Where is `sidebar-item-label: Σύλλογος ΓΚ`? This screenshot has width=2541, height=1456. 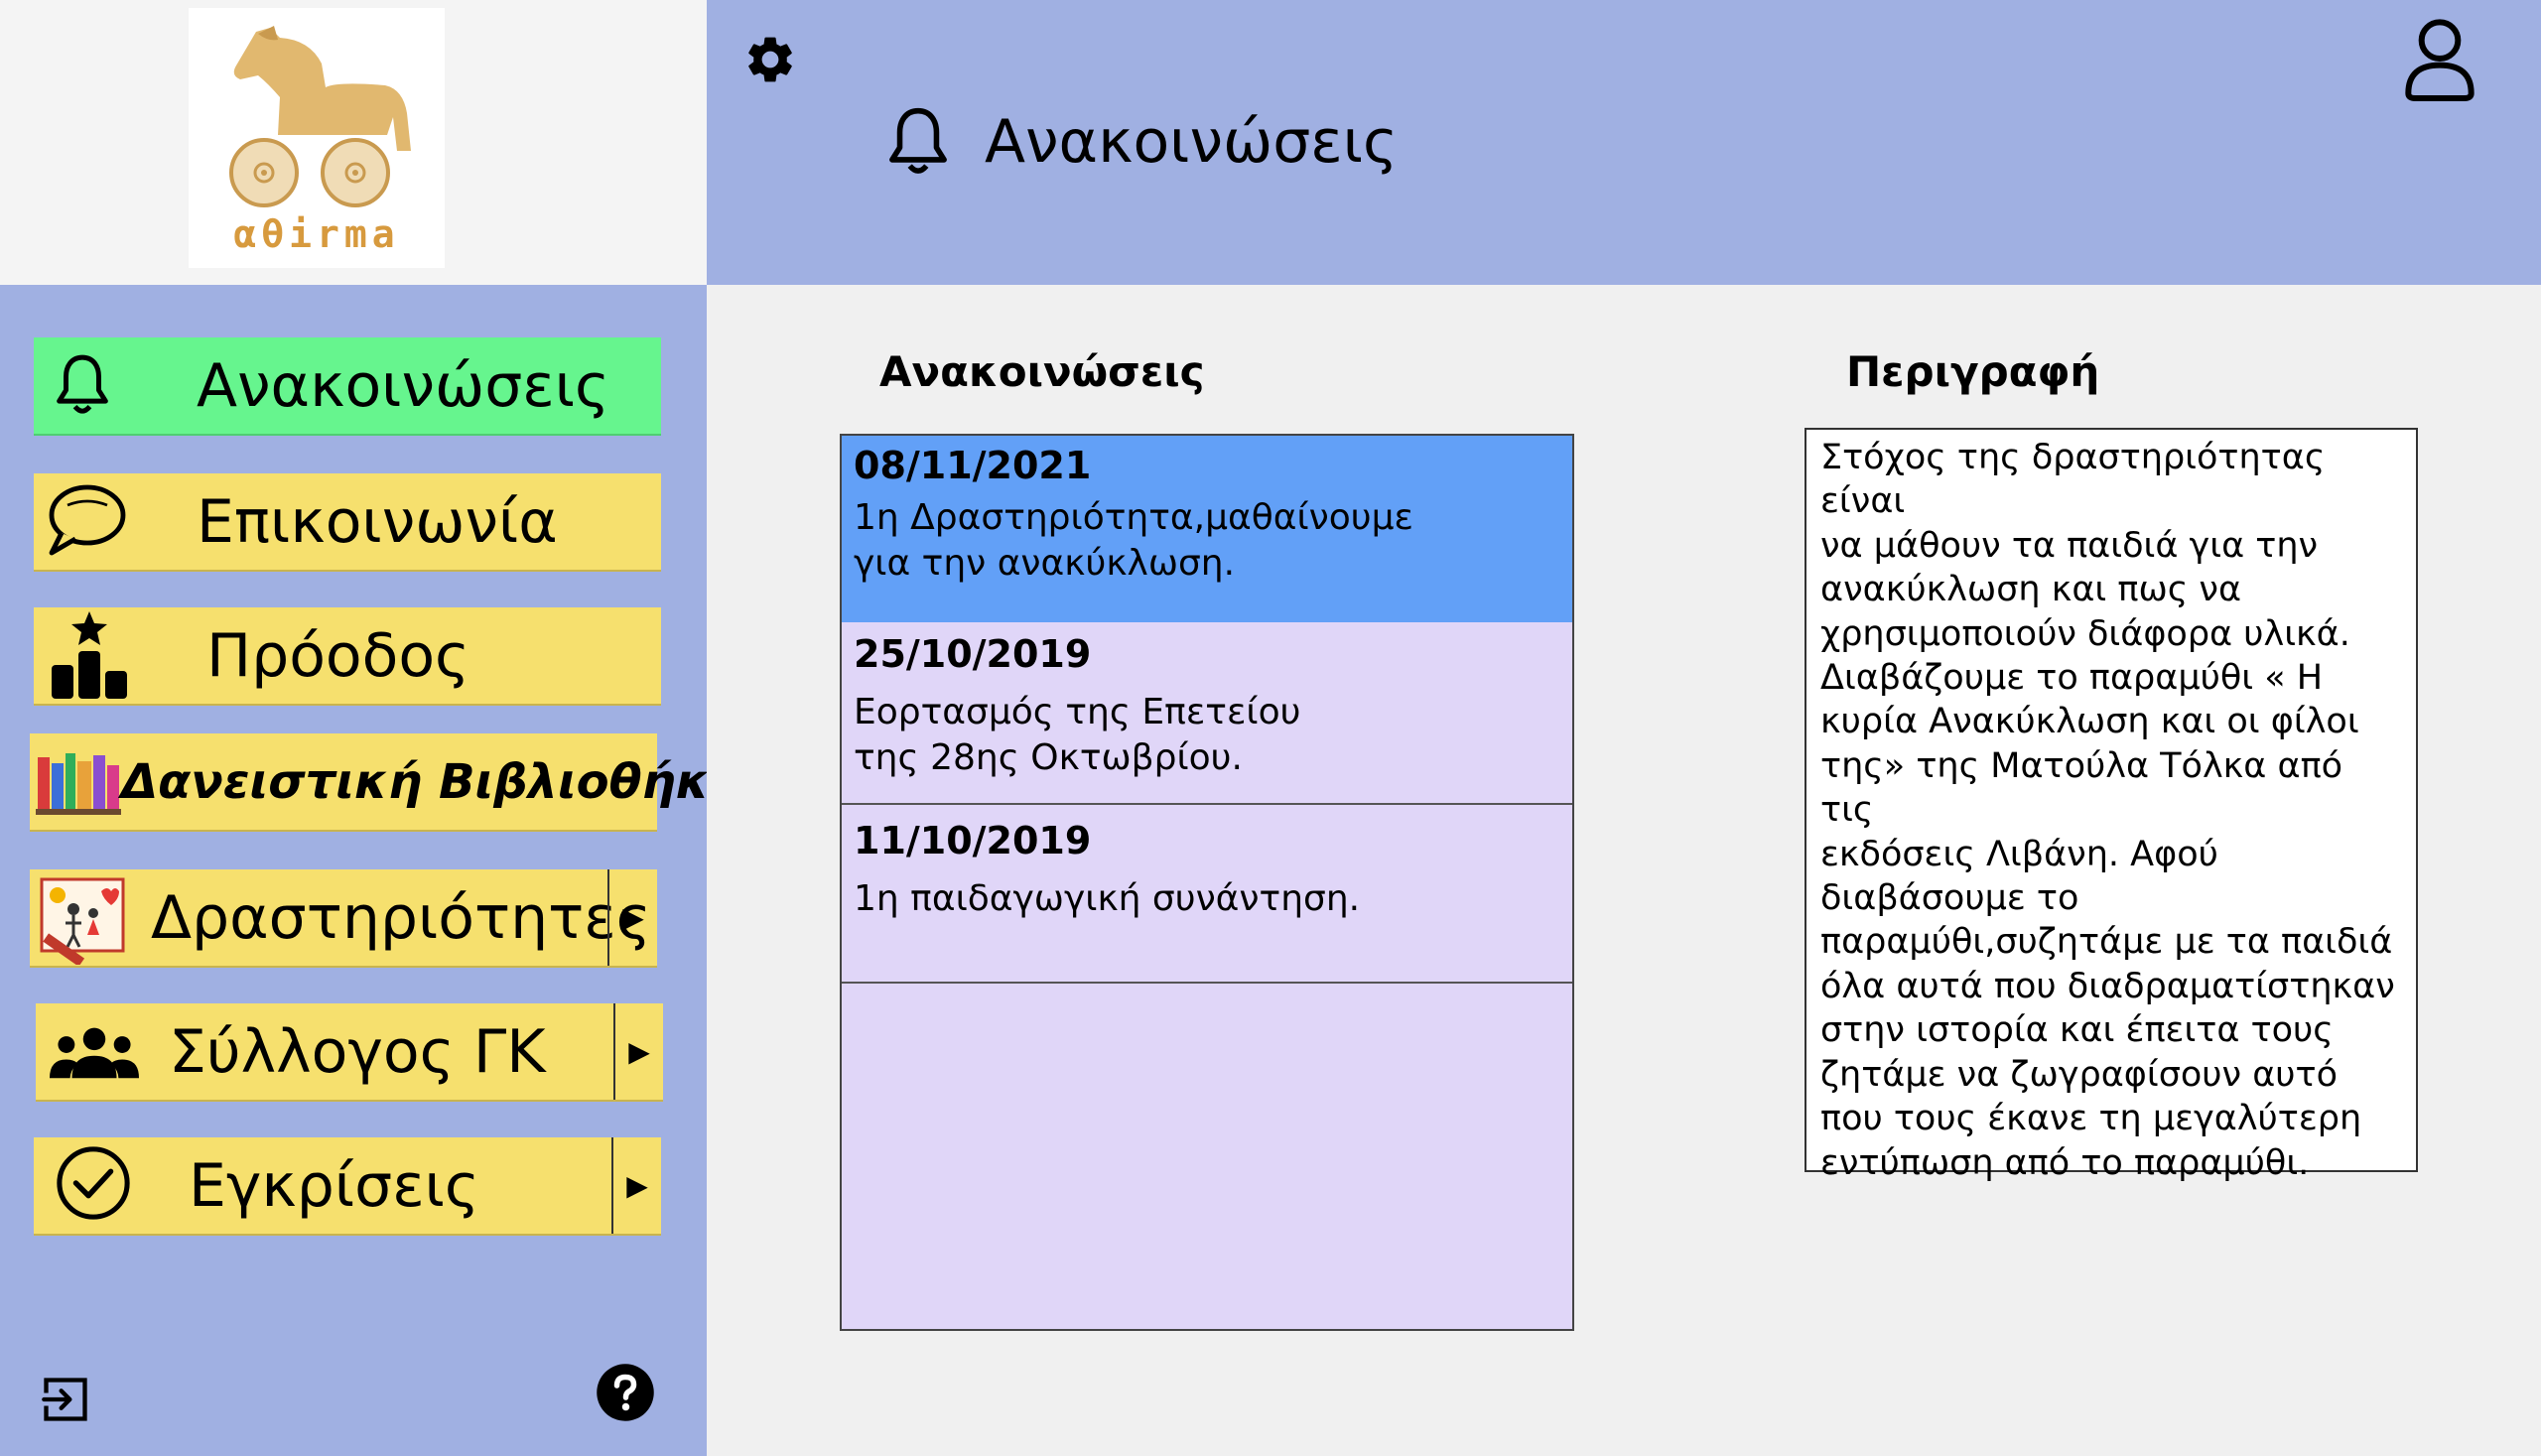
sidebar-item-label: Σύλλογος ΓΚ is located at coordinates (357, 1051).